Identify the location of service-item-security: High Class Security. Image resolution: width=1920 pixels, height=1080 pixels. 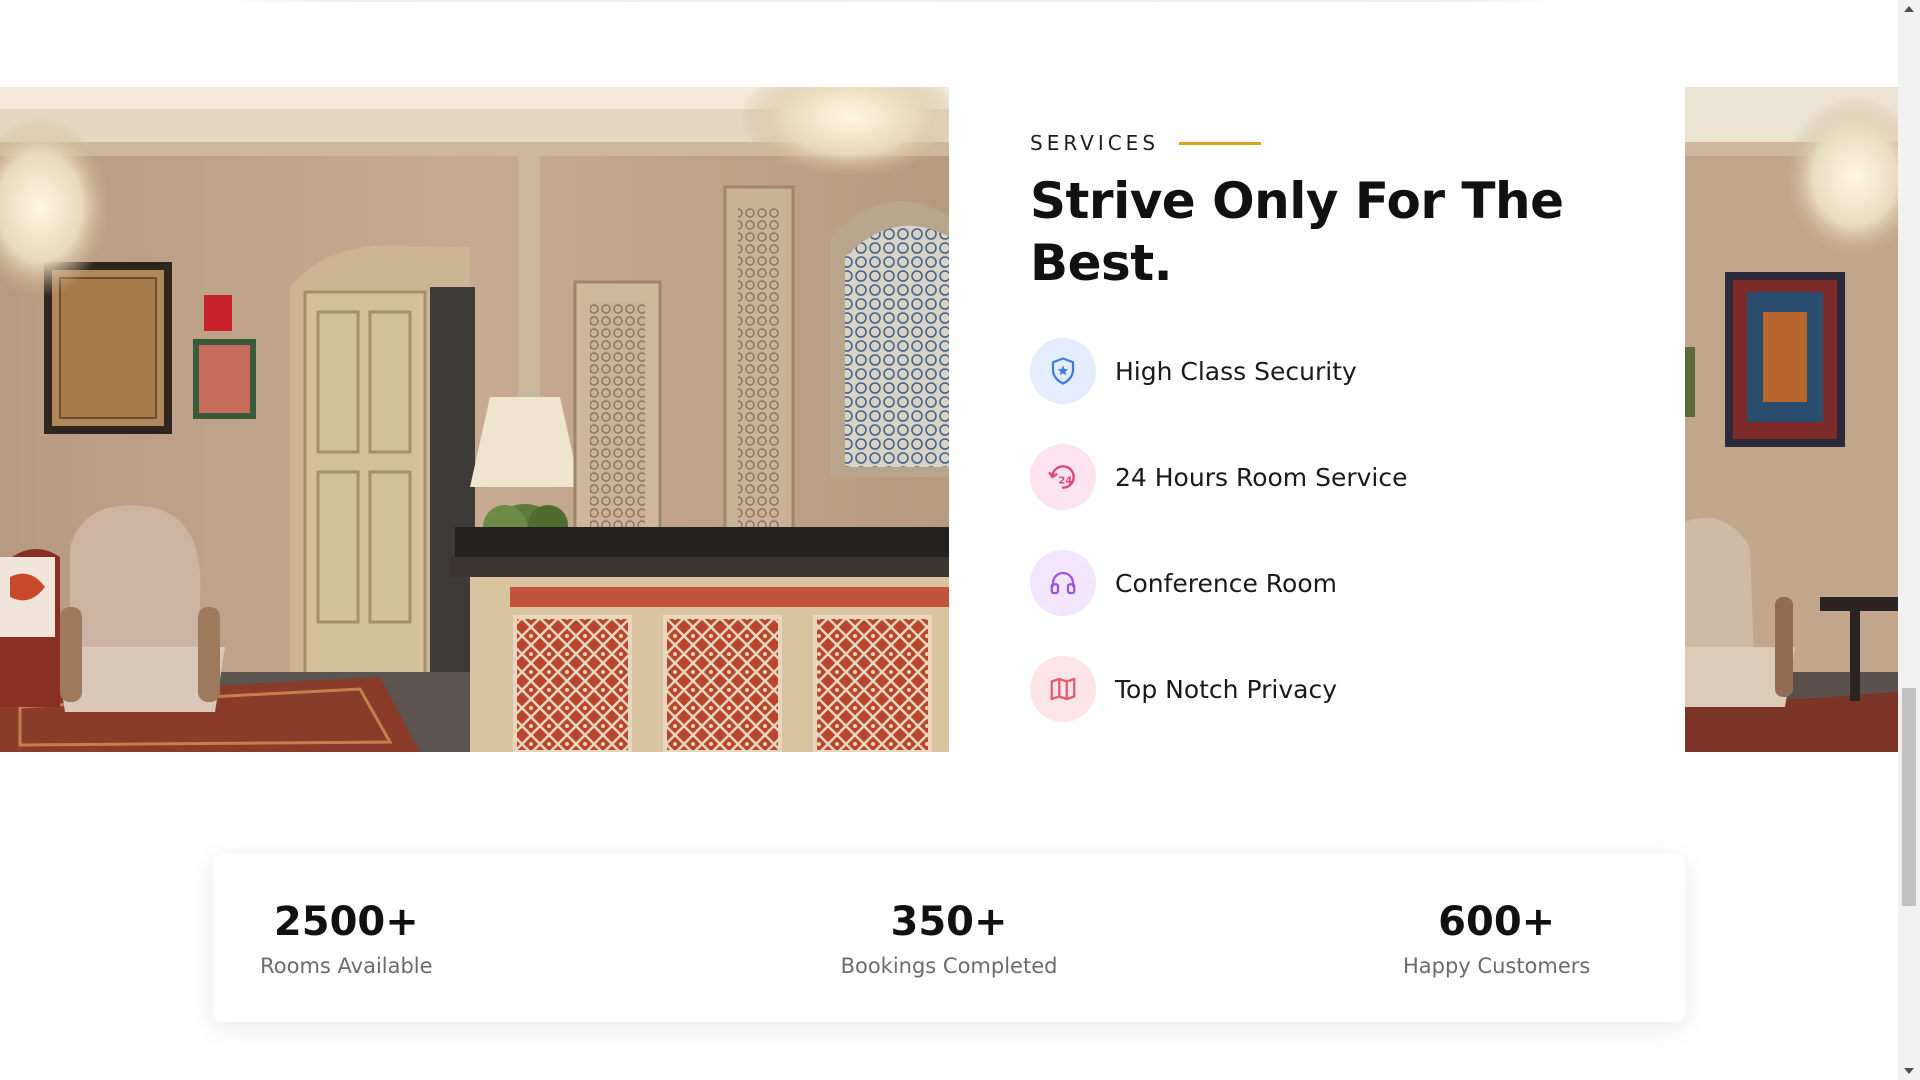
(1340, 371).